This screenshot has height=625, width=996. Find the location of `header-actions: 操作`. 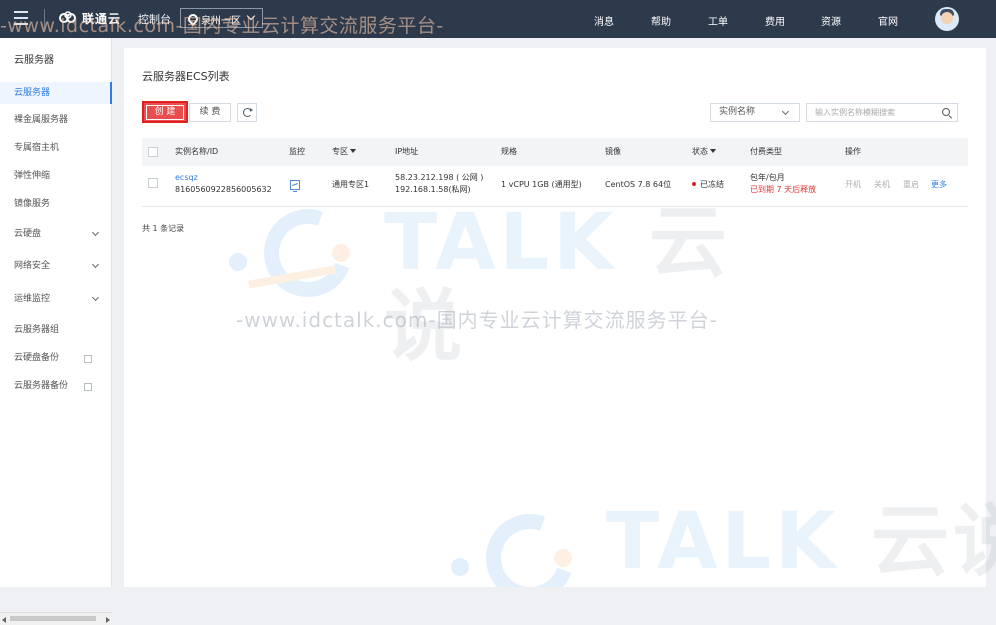

header-actions: 操作 is located at coordinates (853, 151).